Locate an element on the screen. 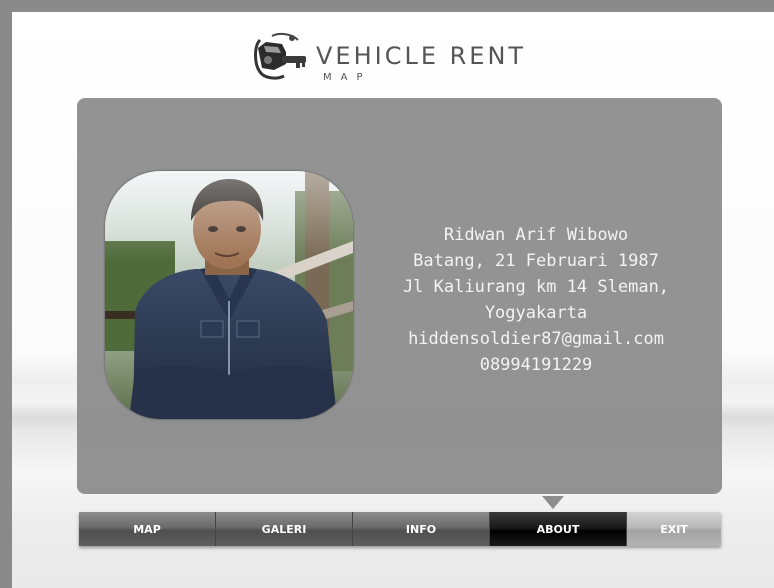 The image size is (774, 588). nav-about-button: ABOUT is located at coordinates (558, 529).